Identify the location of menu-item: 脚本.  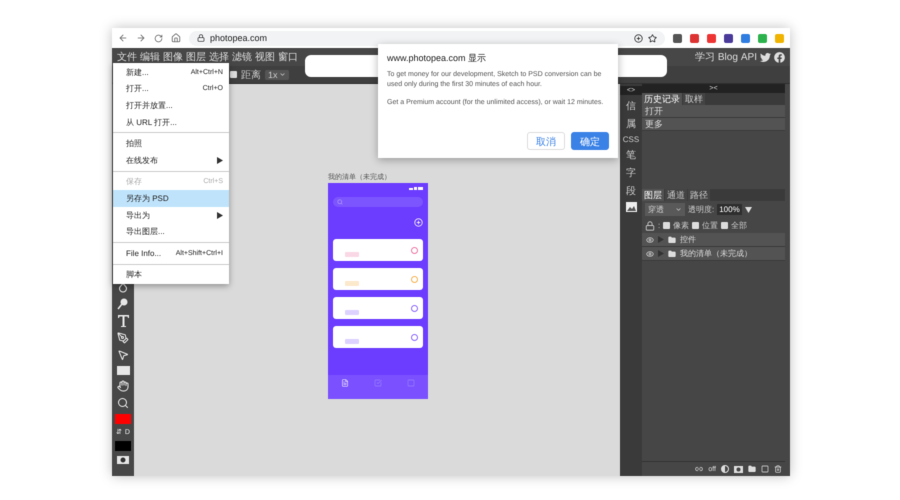
(171, 275).